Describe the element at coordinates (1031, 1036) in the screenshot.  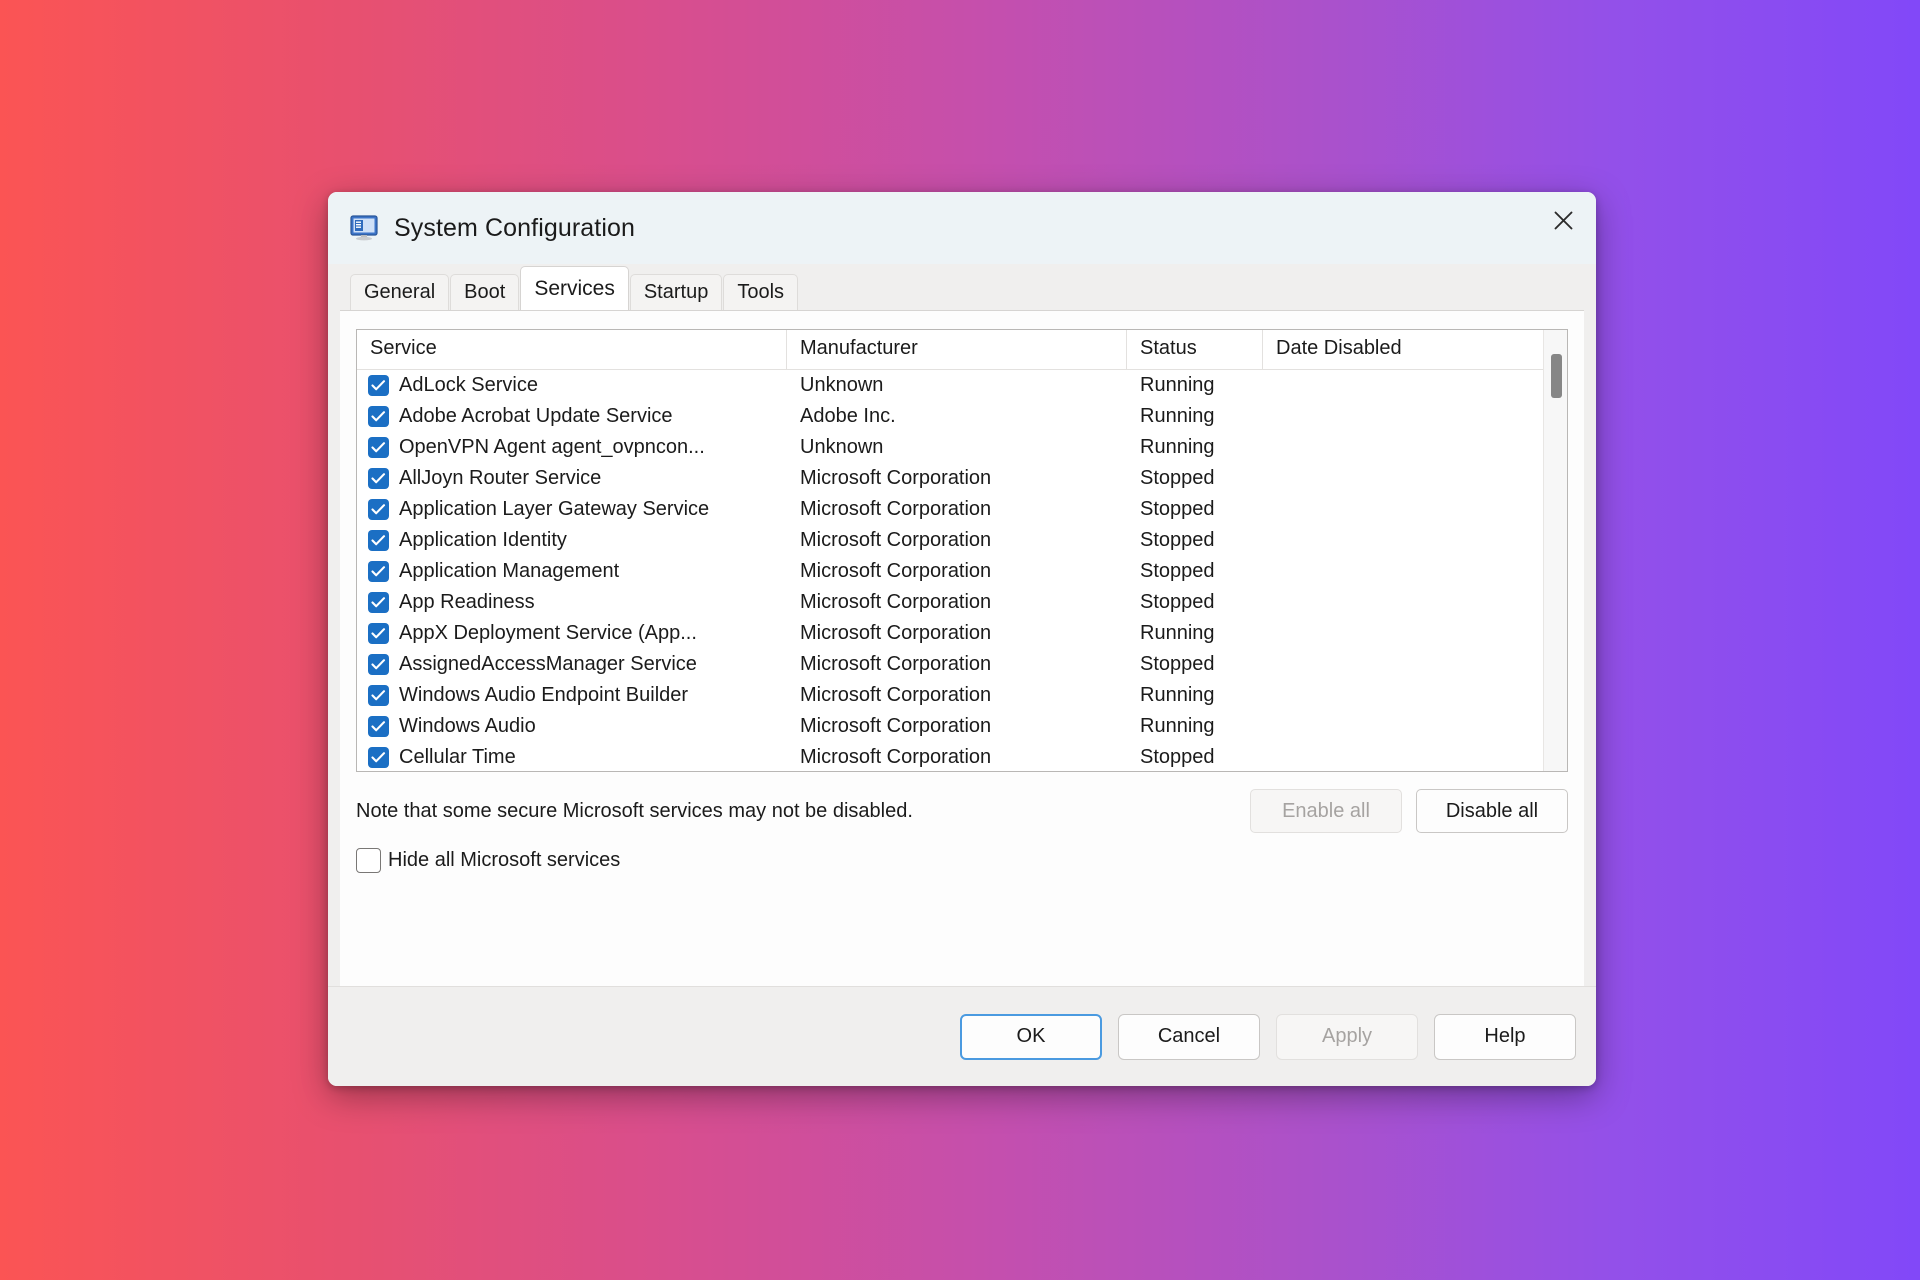
I see `ok-button: OK` at that location.